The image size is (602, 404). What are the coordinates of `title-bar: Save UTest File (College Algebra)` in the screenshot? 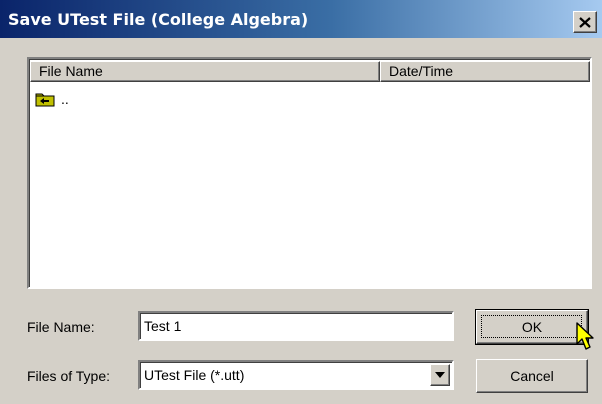 It's located at (301, 19).